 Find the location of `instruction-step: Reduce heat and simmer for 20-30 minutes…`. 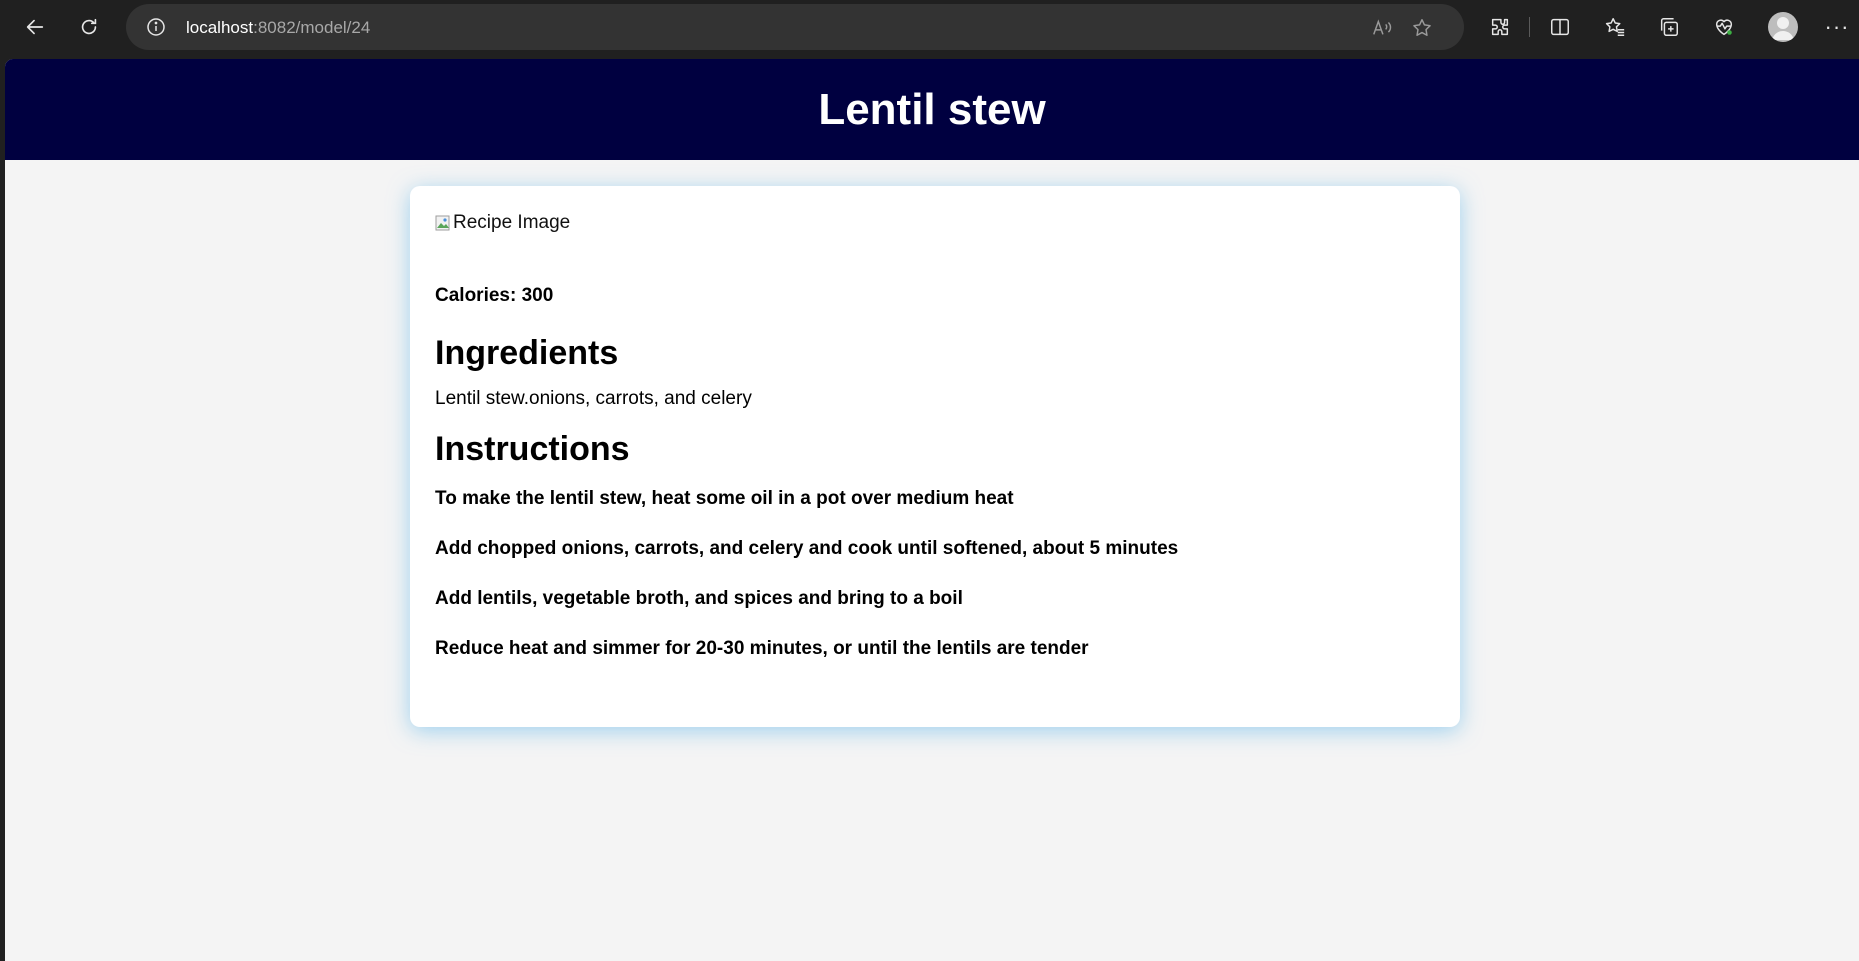

instruction-step: Reduce heat and simmer for 20-30 minutes… is located at coordinates (762, 648).